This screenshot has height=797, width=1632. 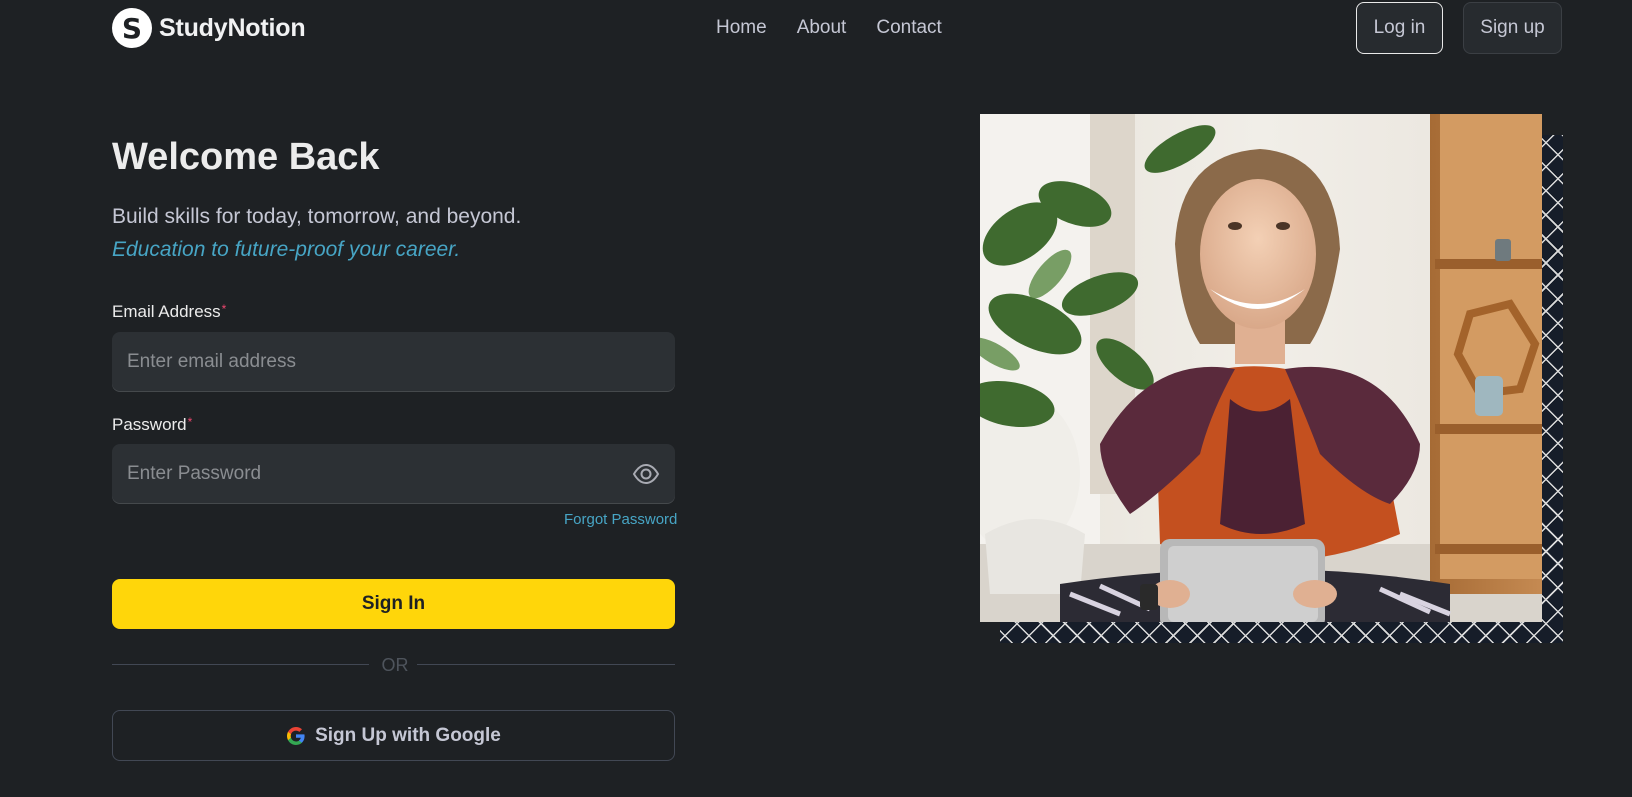 What do you see at coordinates (620, 519) in the screenshot?
I see `forgot-password-link: Forgot Password` at bounding box center [620, 519].